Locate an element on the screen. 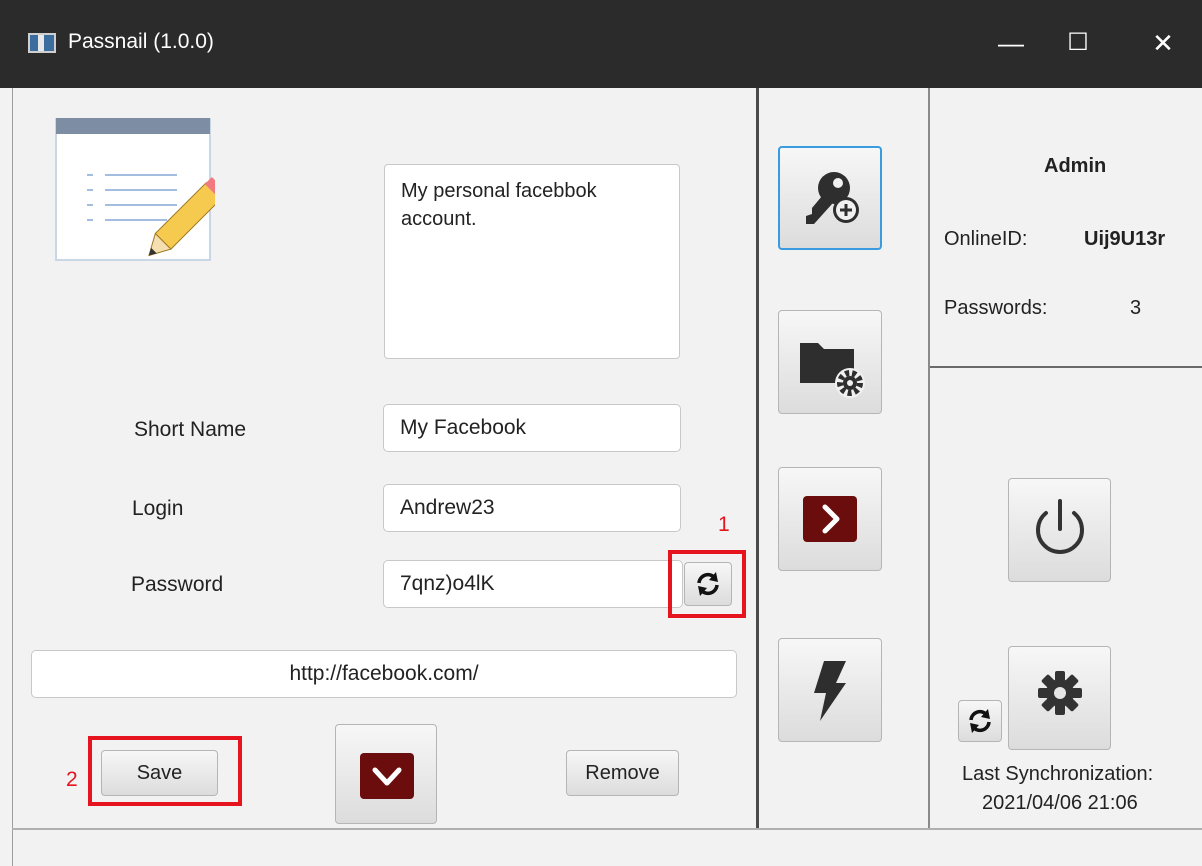 The height and width of the screenshot is (866, 1202). login-label: Login is located at coordinates (158, 508).